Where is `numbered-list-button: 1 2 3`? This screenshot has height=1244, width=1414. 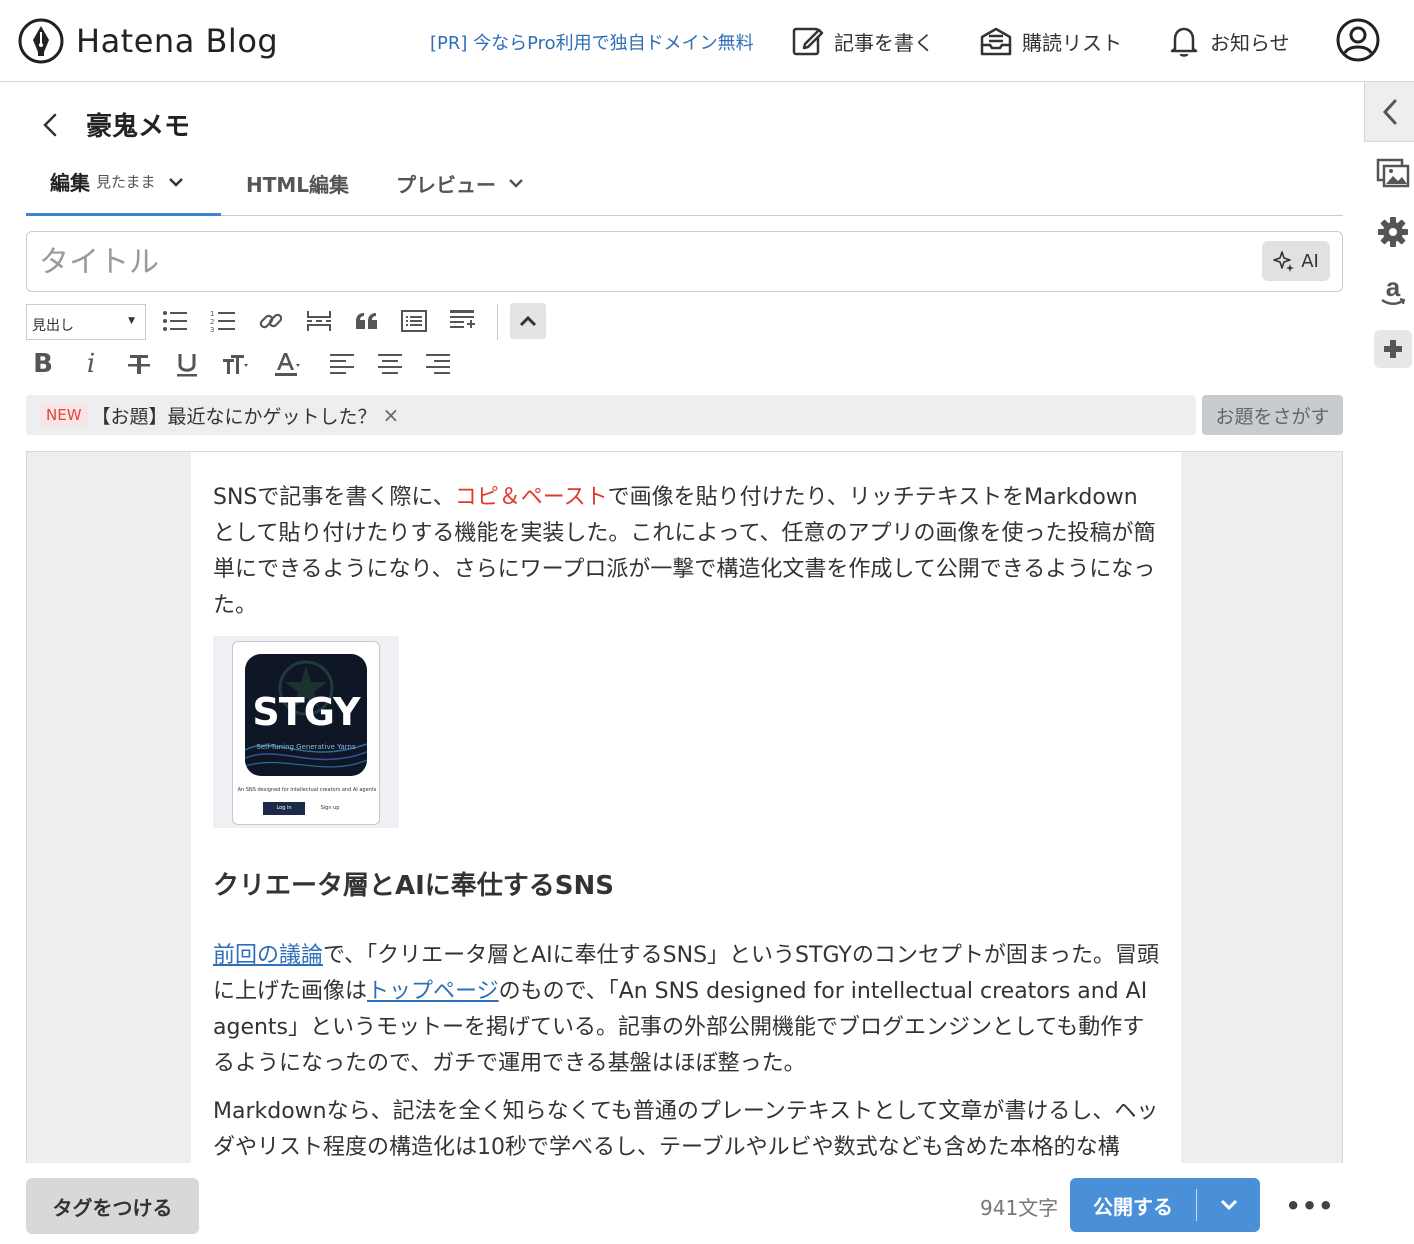 numbered-list-button: 1 2 3 is located at coordinates (223, 321).